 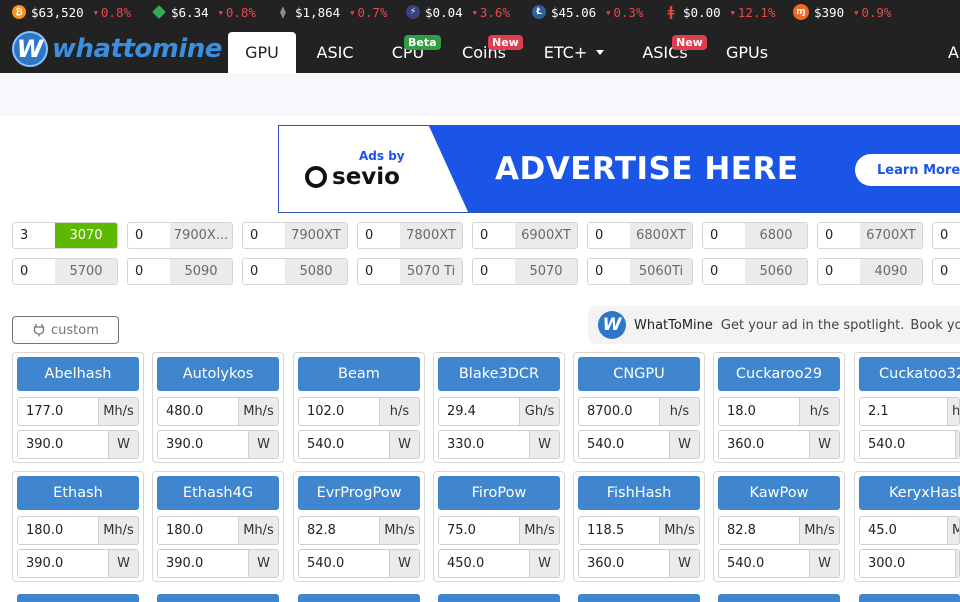 I want to click on gpu-label: 5060, so click(x=776, y=271).